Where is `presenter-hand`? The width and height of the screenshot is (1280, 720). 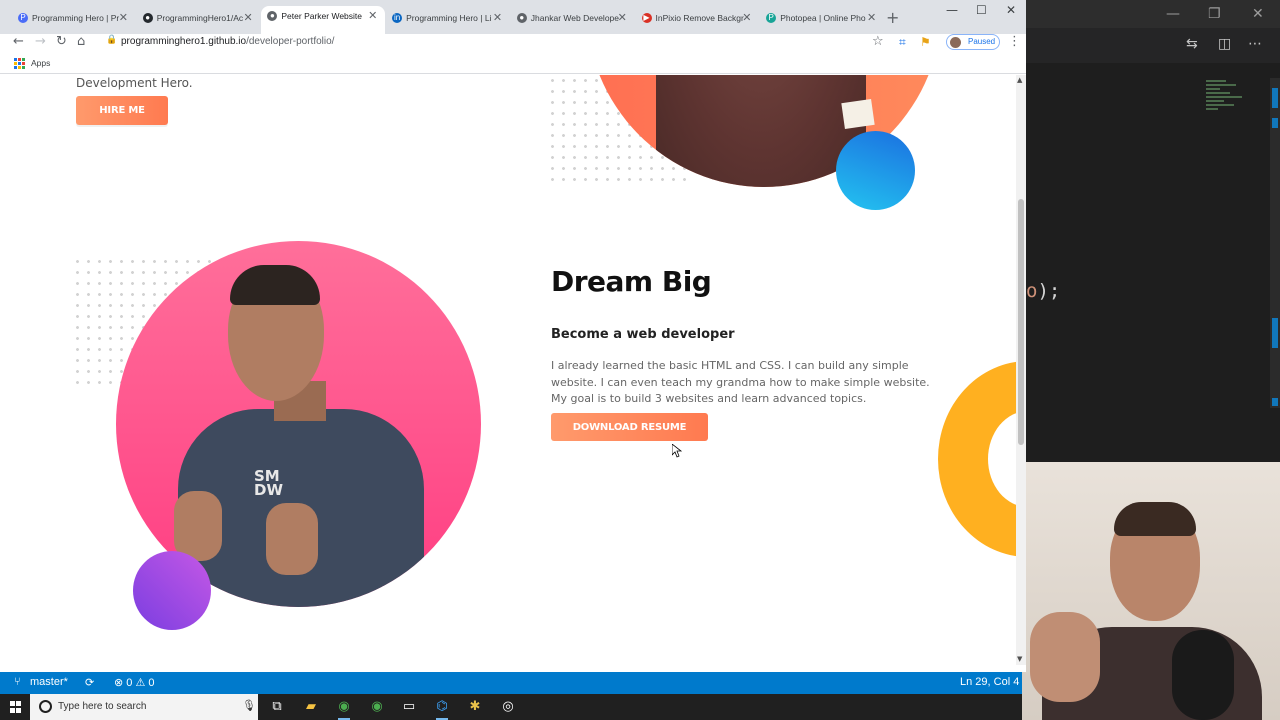
presenter-hand is located at coordinates (1065, 657).